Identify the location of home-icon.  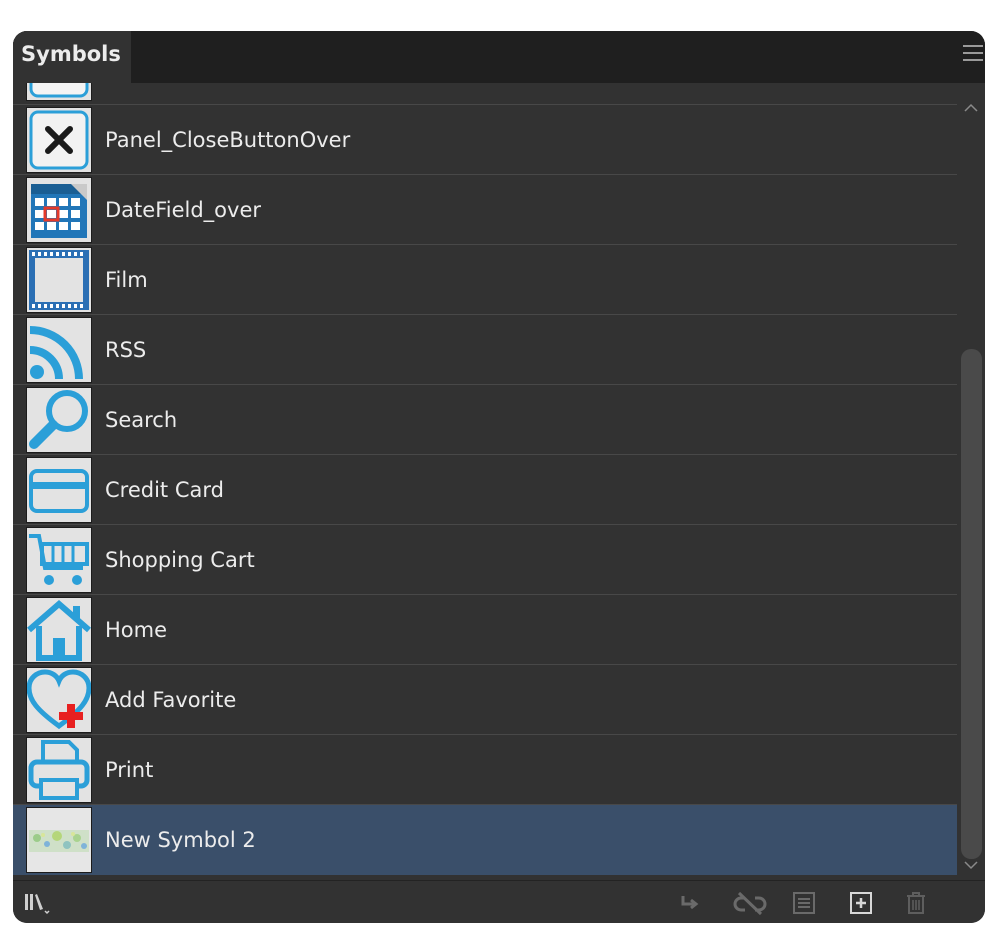
(59, 630).